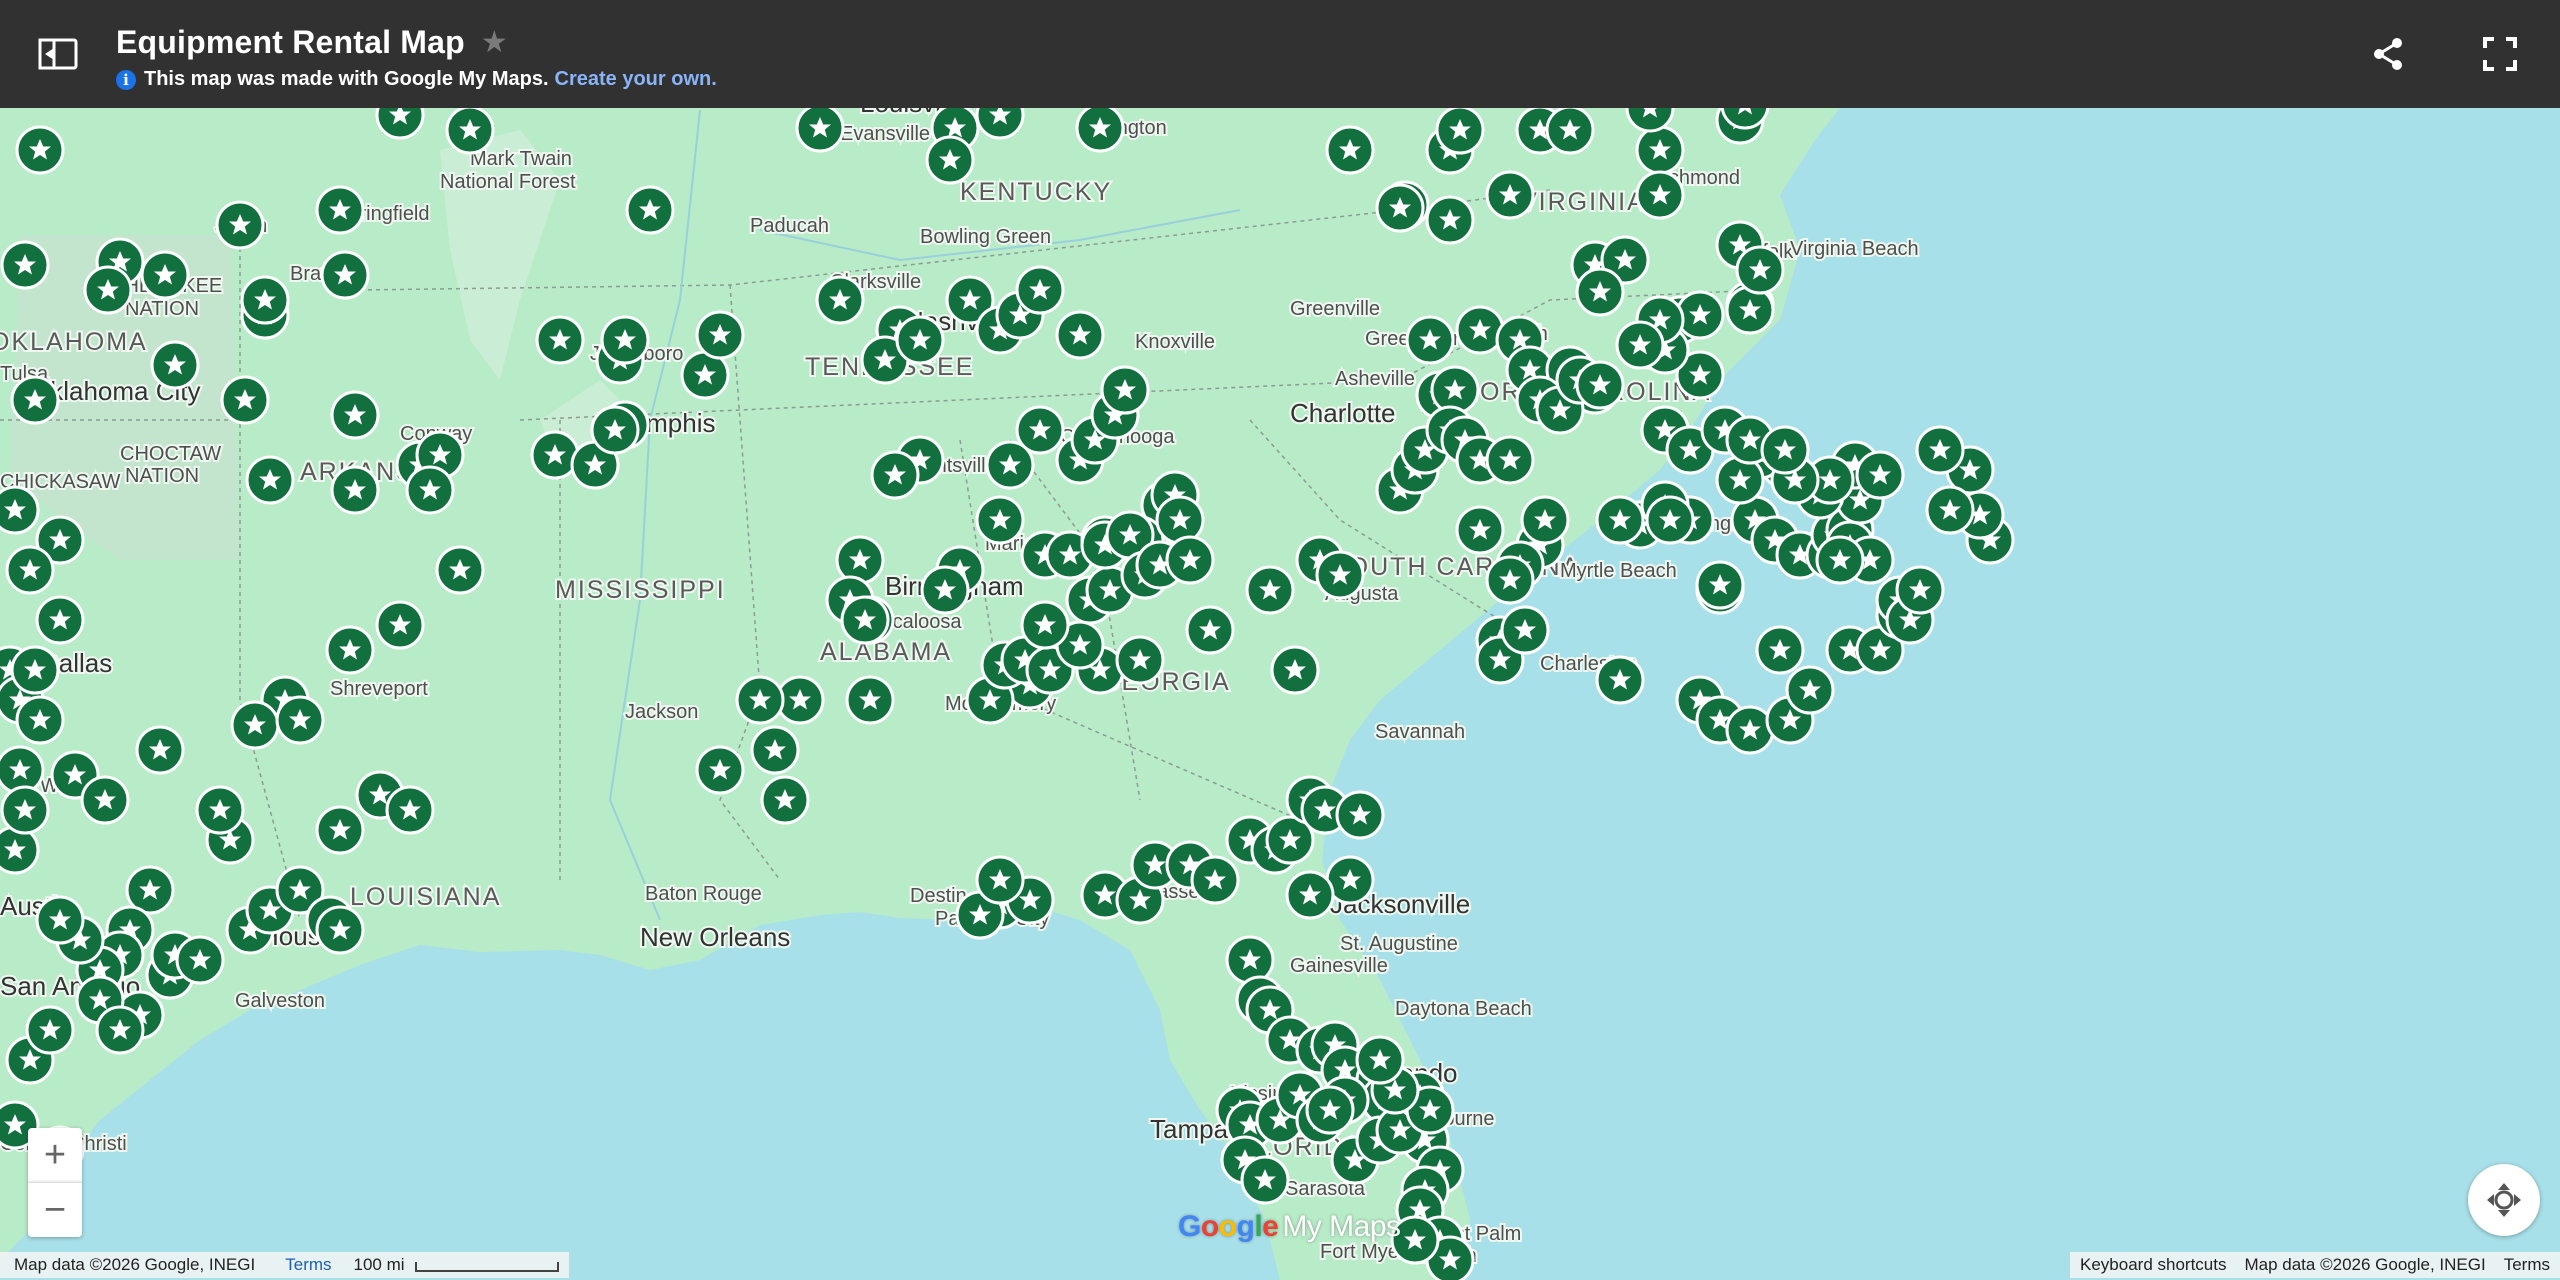 This screenshot has height=1280, width=2560. What do you see at coordinates (2527, 1265) in the screenshot?
I see `terms-link-right: Terms` at bounding box center [2527, 1265].